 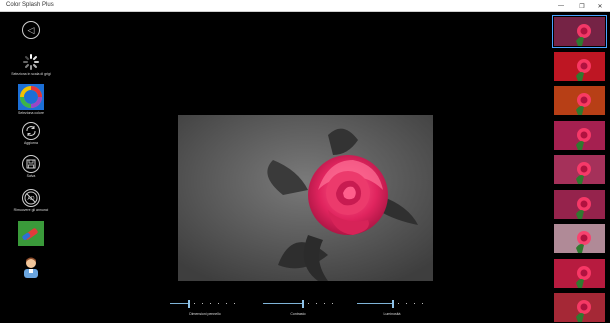 What do you see at coordinates (31, 113) in the screenshot?
I see `color-select-label: Seleziona colore` at bounding box center [31, 113].